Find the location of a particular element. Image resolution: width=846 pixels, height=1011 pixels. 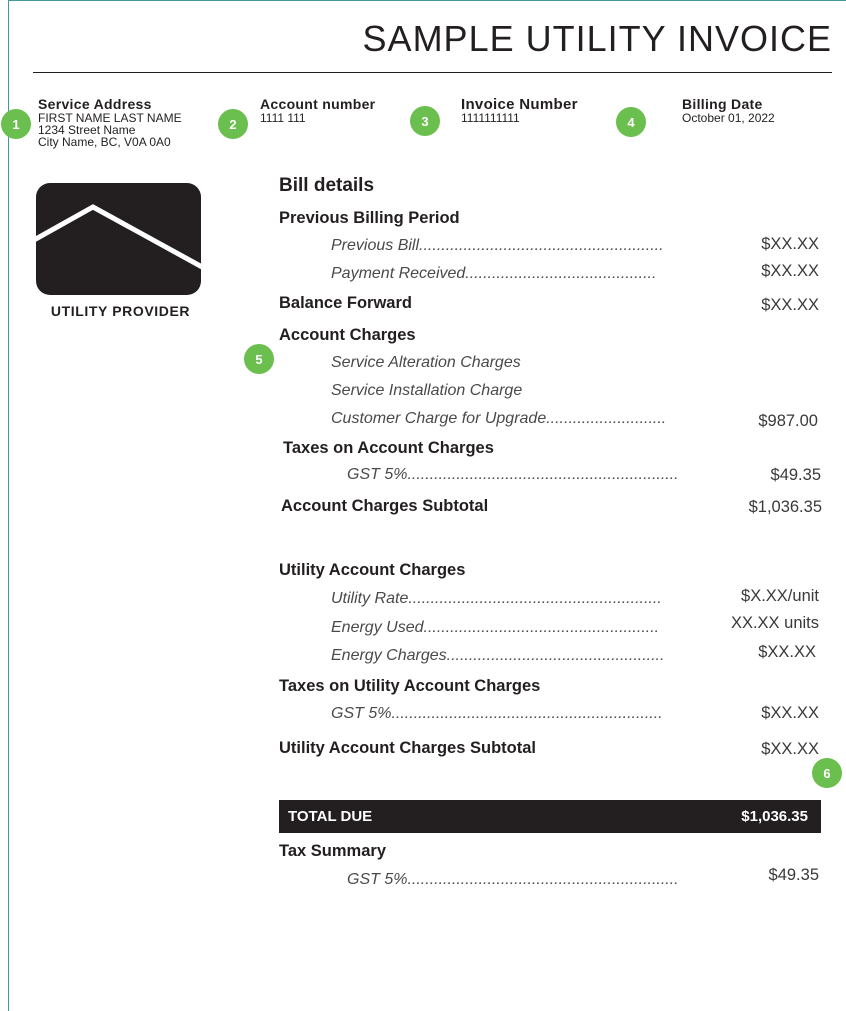

balance-forward-amount: $XX.XX is located at coordinates (790, 305).